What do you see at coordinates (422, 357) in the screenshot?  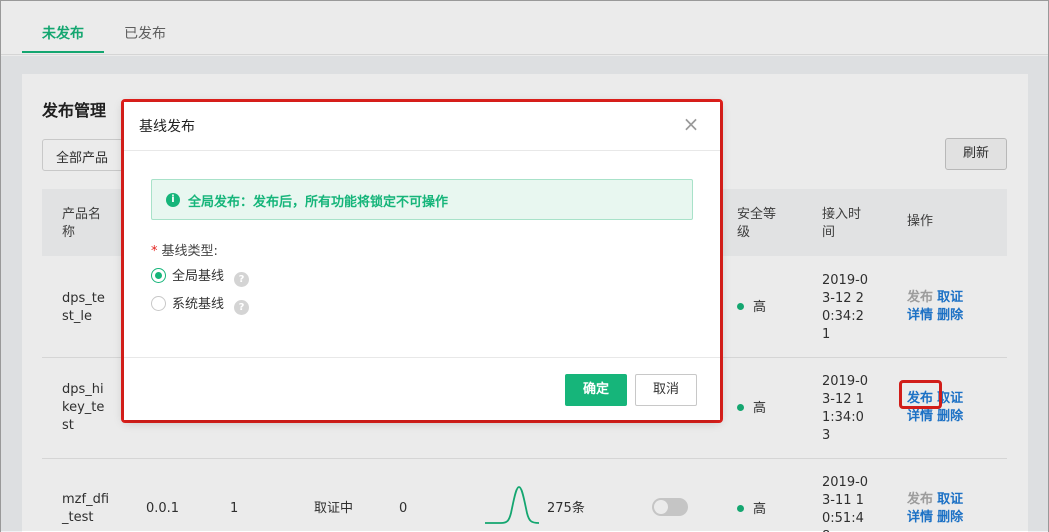 I see `dialog-footer-divider` at bounding box center [422, 357].